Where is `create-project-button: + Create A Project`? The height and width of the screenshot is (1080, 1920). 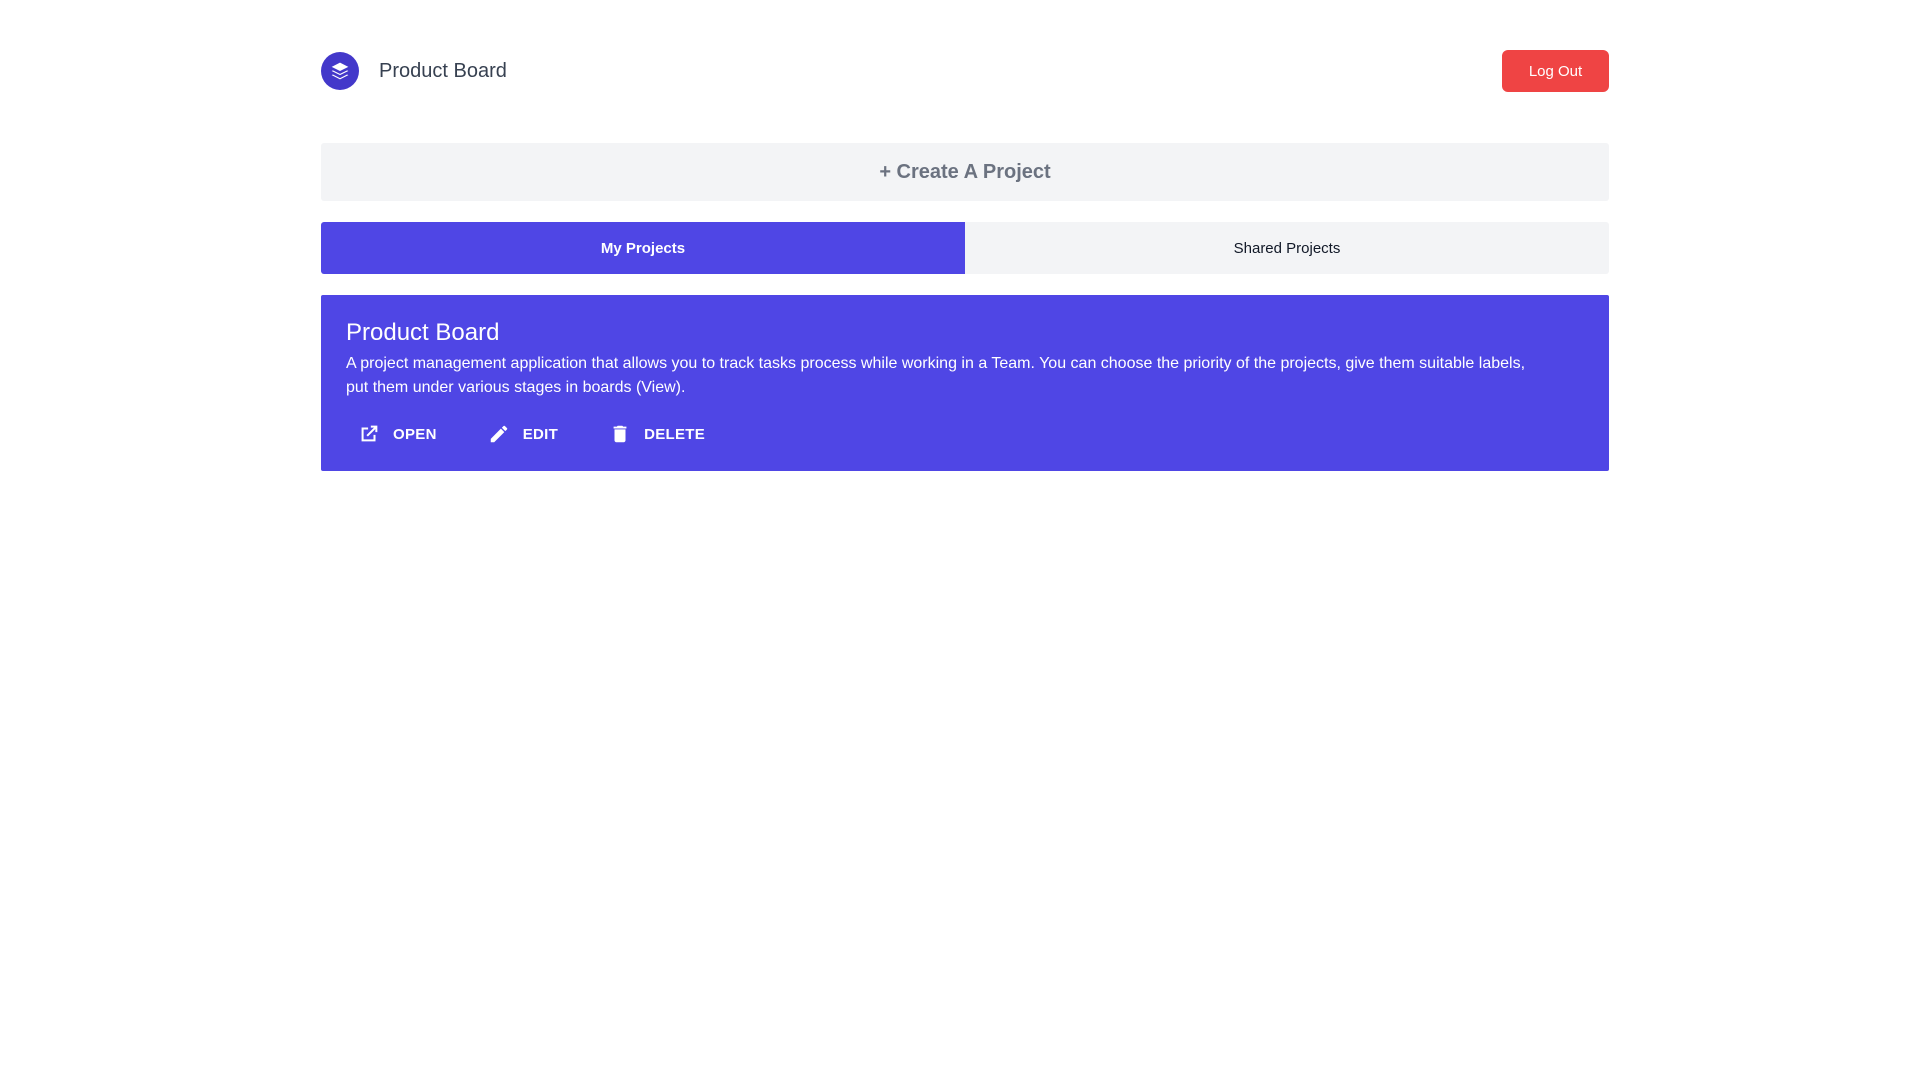
create-project-button: + Create A Project is located at coordinates (965, 172).